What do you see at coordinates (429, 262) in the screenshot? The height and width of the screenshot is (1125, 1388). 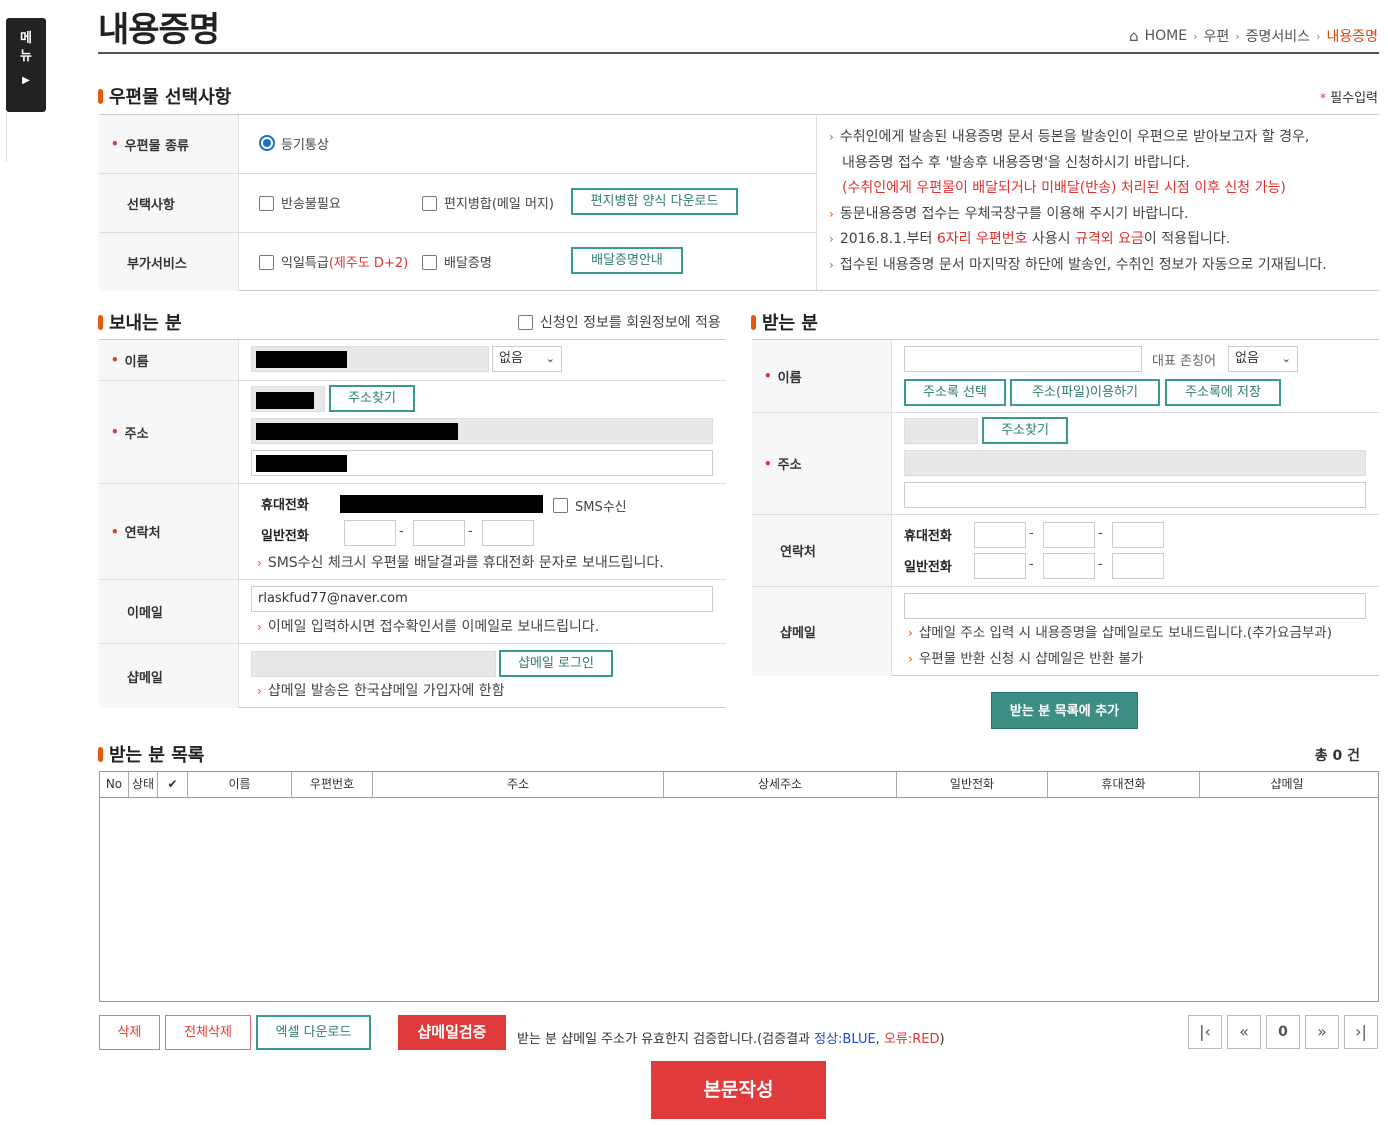 I see `delivery-proof-checkbox` at bounding box center [429, 262].